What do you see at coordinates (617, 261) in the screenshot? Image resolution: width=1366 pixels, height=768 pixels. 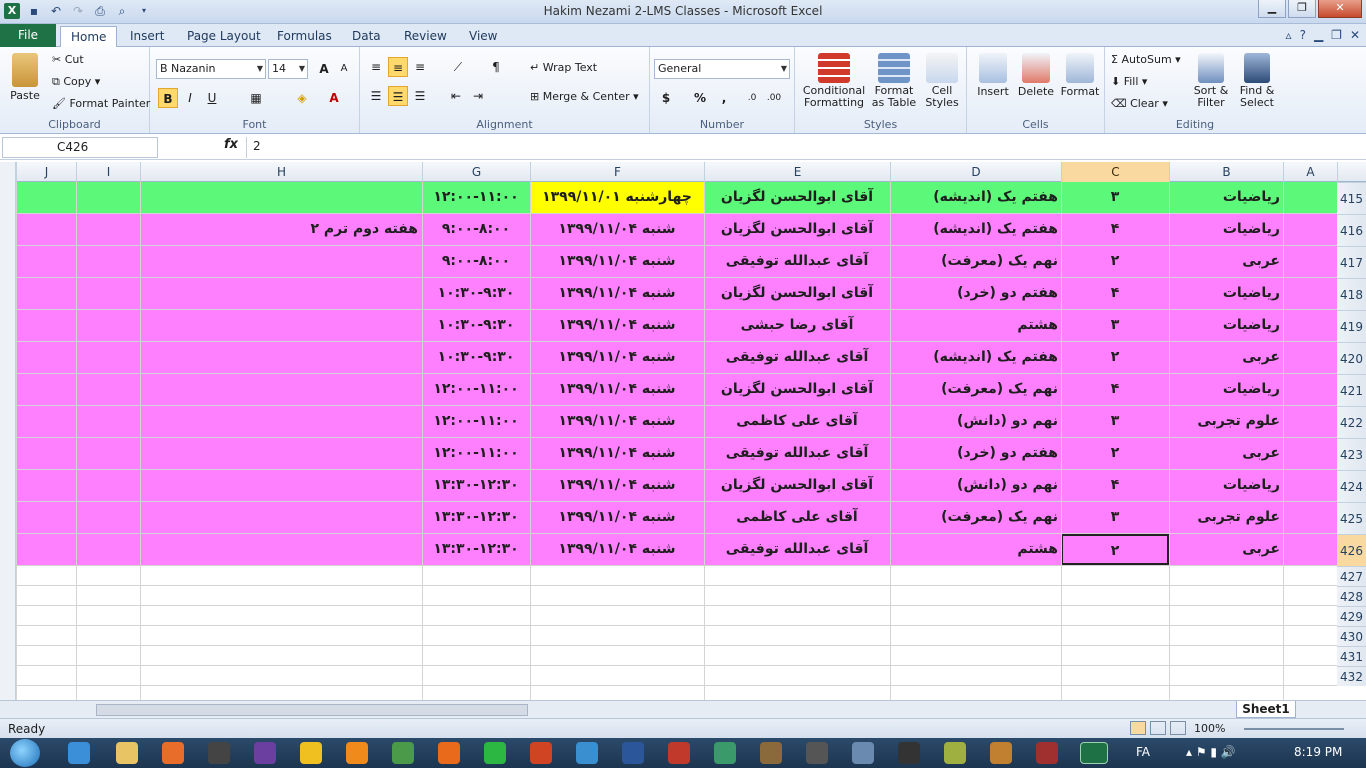 I see `cell-f417: شنبه ۱۳۹۹/۱۱/۰۴` at bounding box center [617, 261].